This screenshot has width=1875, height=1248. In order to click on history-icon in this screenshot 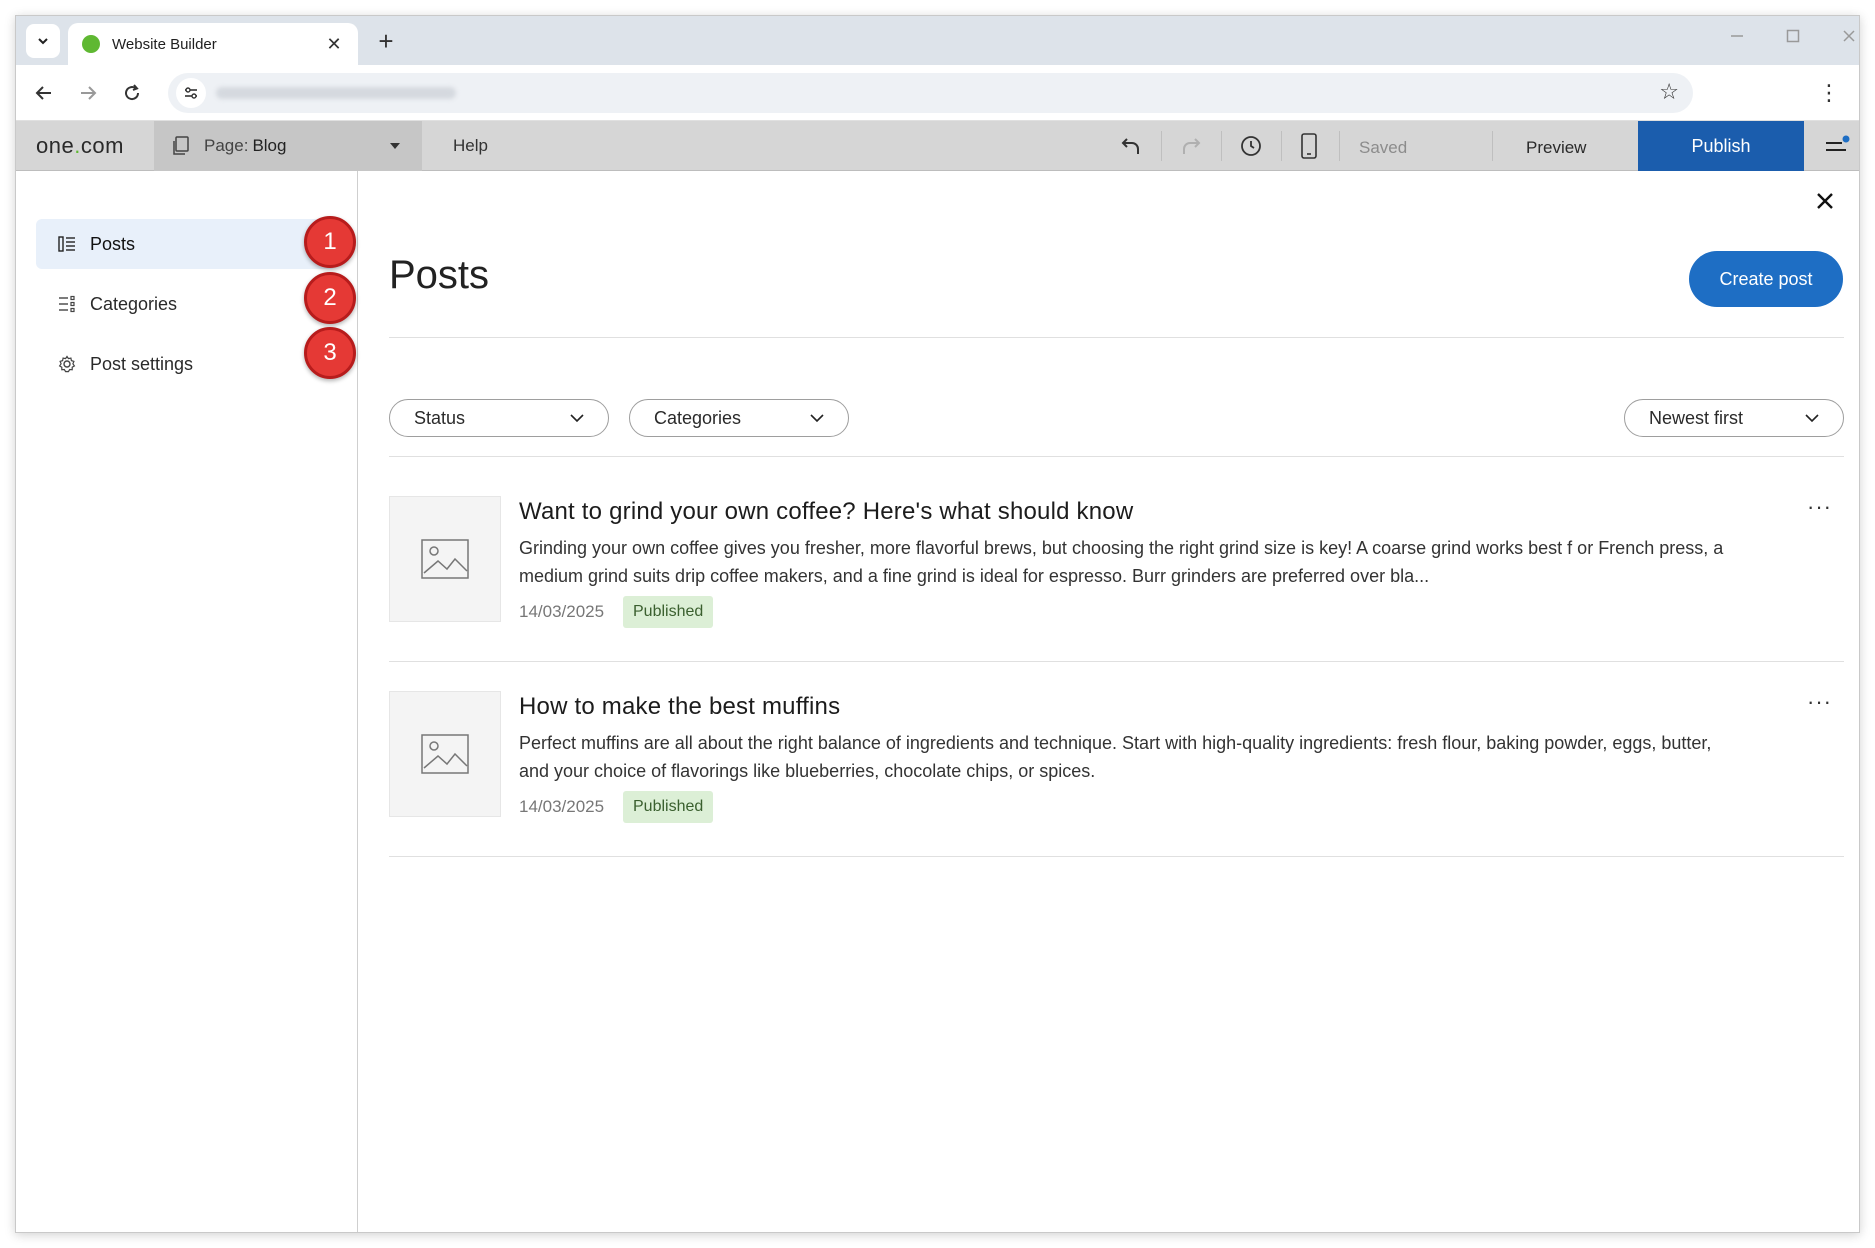, I will do `click(1251, 146)`.